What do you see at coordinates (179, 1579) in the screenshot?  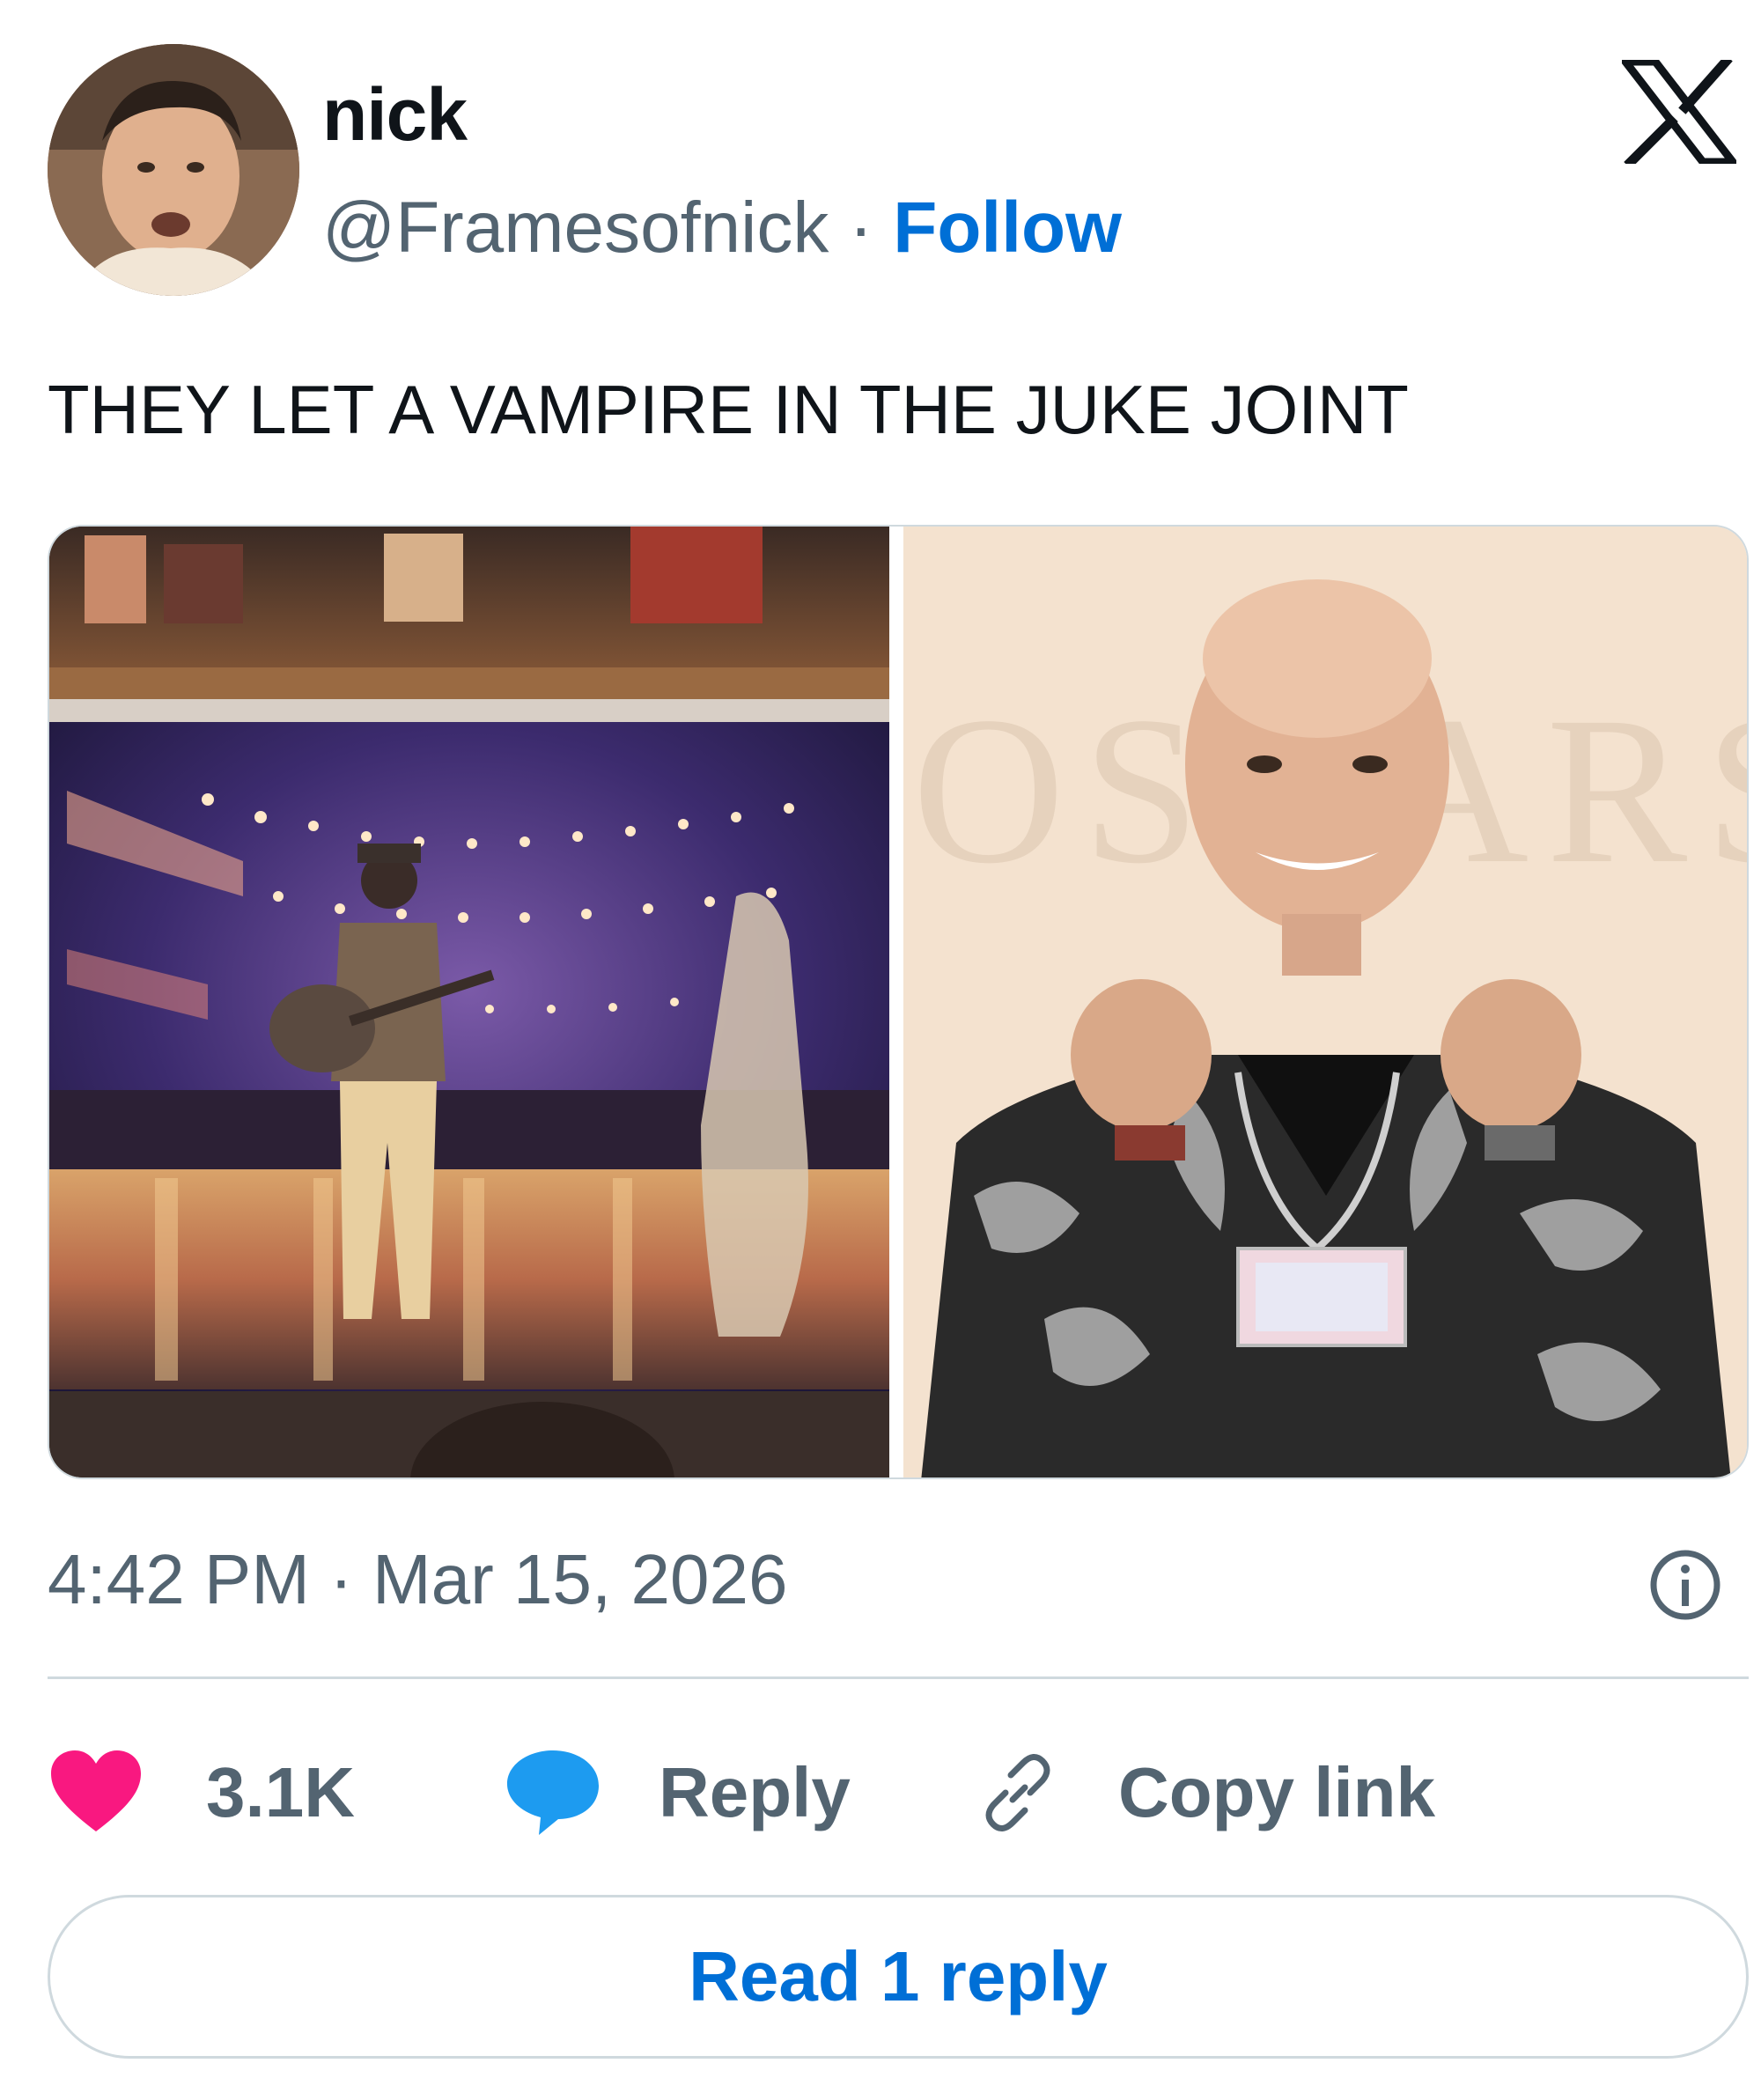 I see `tweet-time: 4:42 PM` at bounding box center [179, 1579].